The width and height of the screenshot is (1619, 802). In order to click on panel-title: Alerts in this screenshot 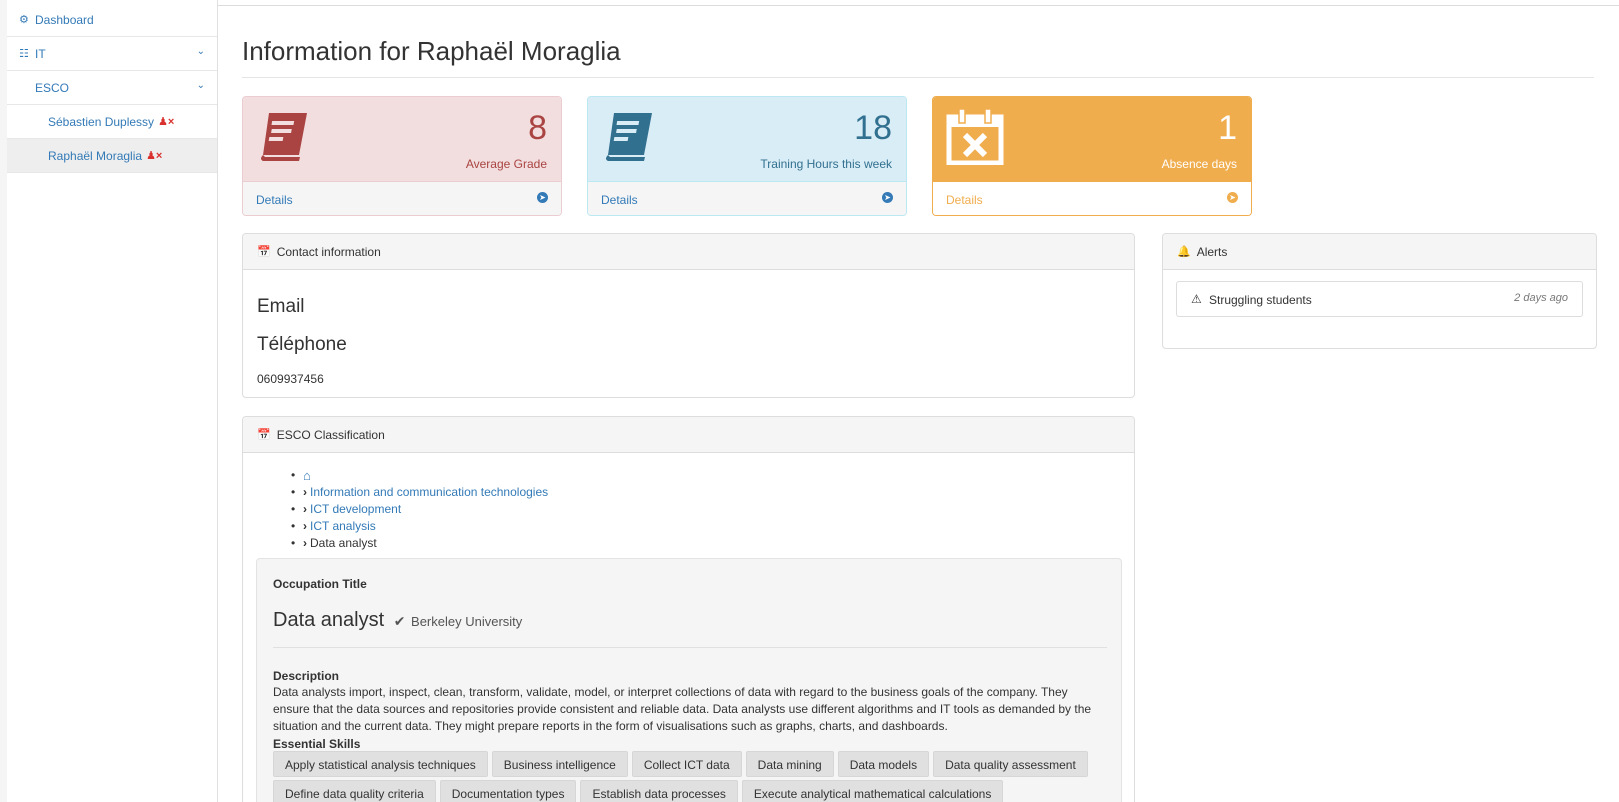, I will do `click(1212, 251)`.